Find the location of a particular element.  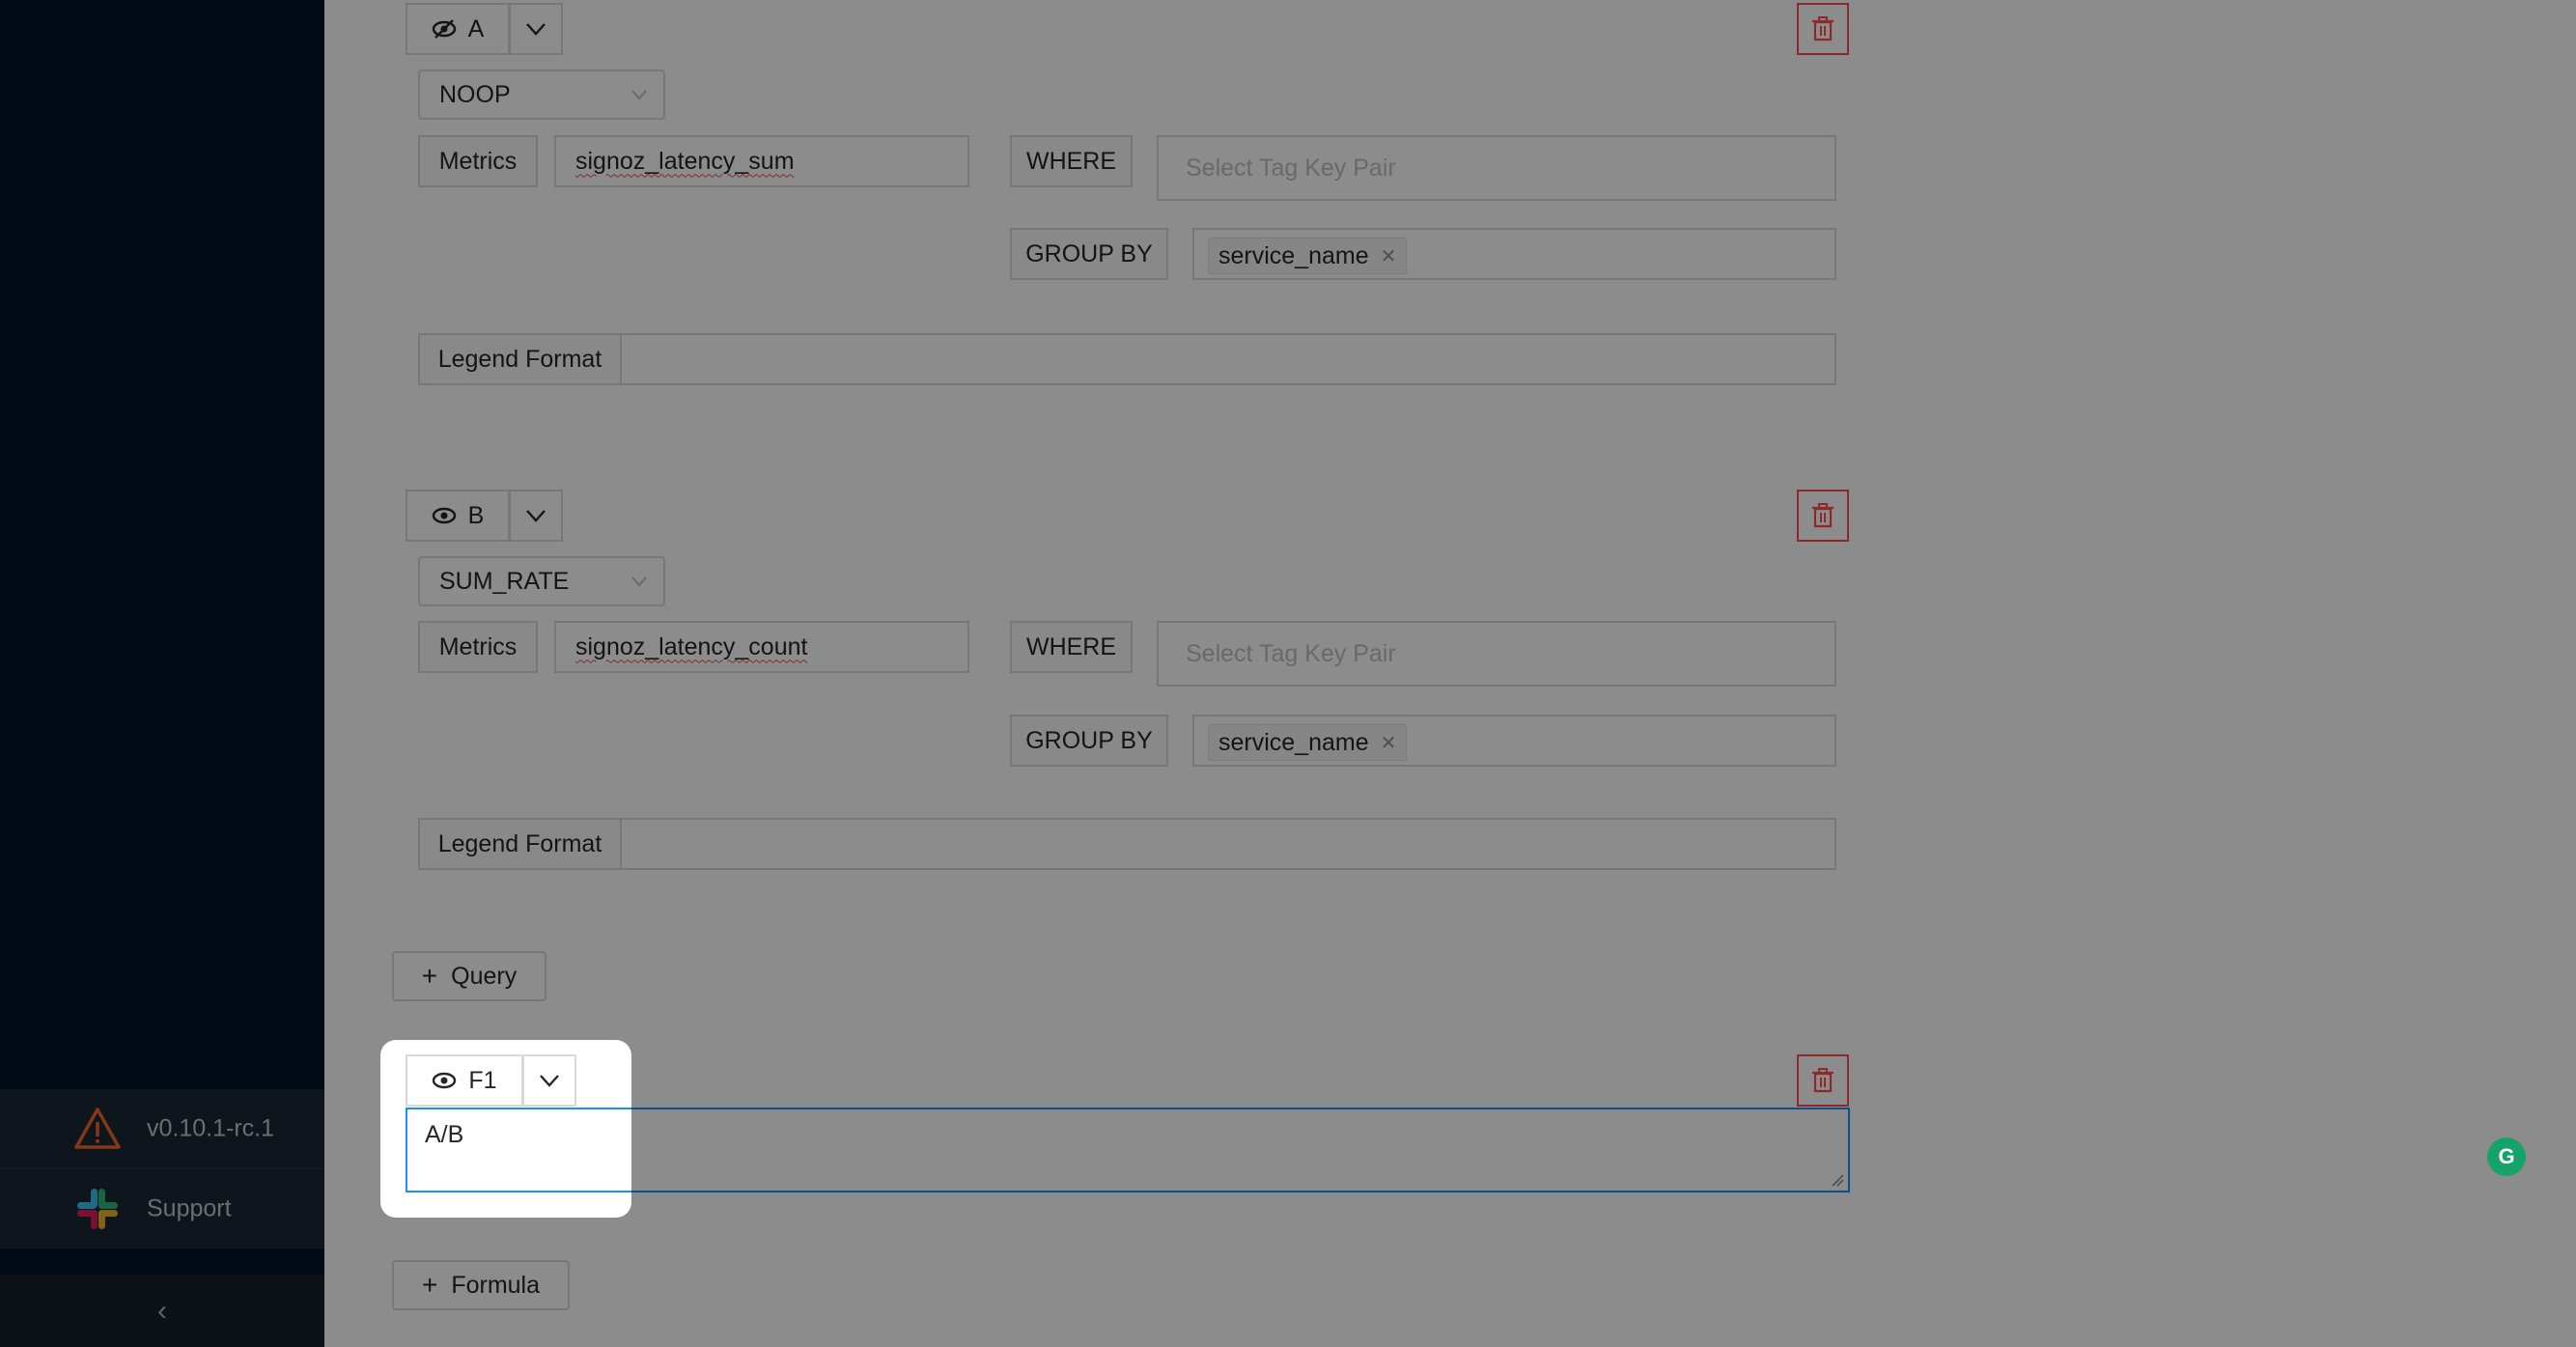

support-item: Support is located at coordinates (162, 1208).